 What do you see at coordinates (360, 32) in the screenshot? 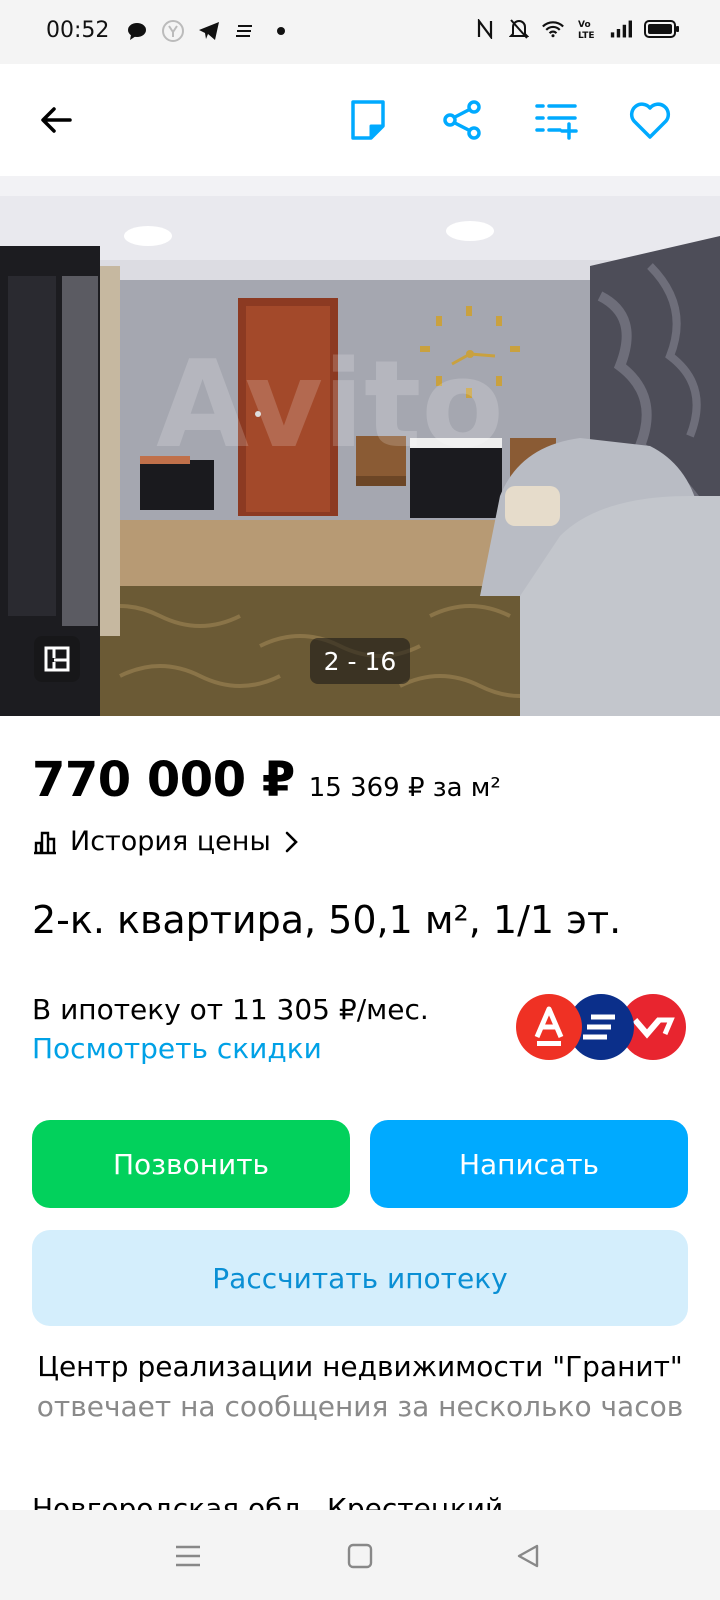
I see `status-bar: 00:52 Vo LTE` at bounding box center [360, 32].